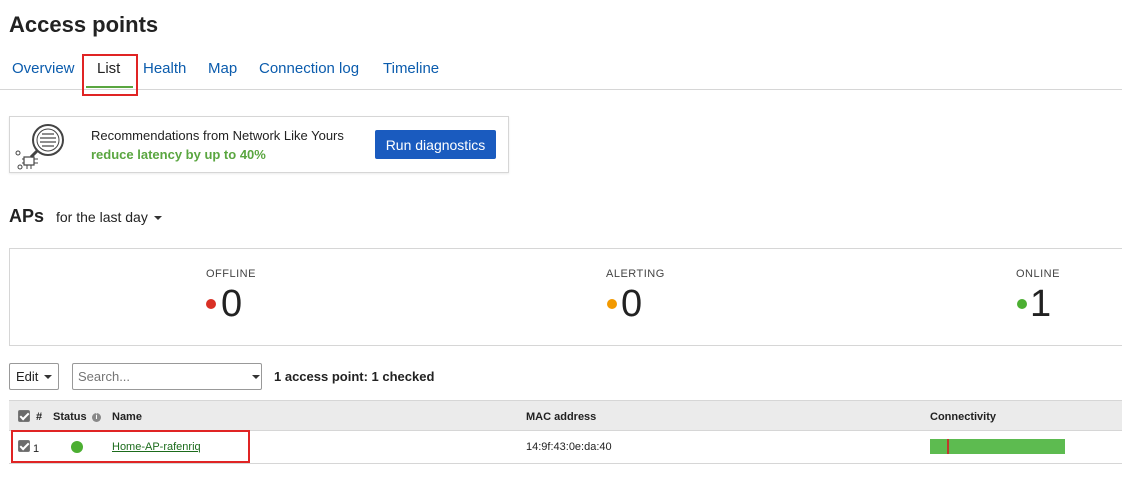 The image size is (1122, 485). Describe the element at coordinates (27, 376) in the screenshot. I see `edit-label: Edit` at that location.